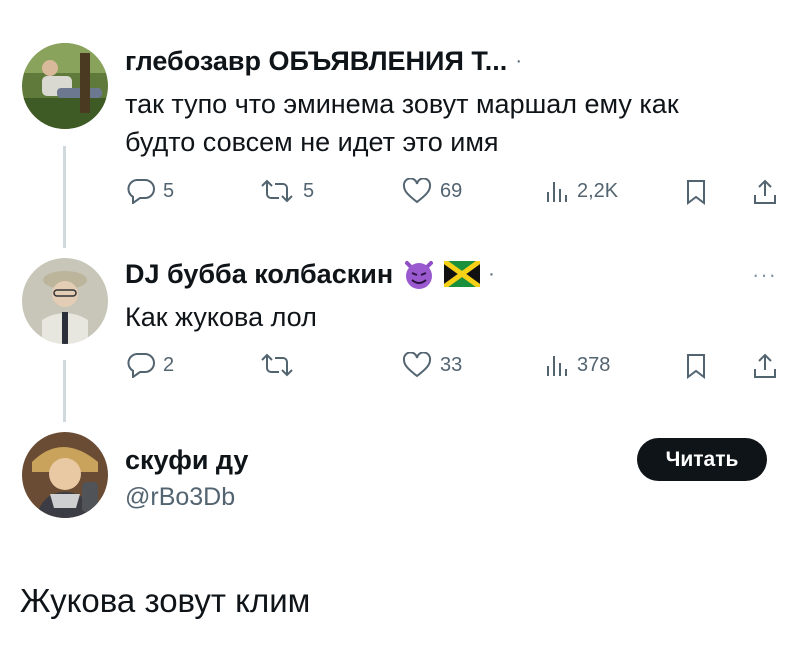 The height and width of the screenshot is (653, 800). I want to click on follow-button: Читать, so click(702, 459).